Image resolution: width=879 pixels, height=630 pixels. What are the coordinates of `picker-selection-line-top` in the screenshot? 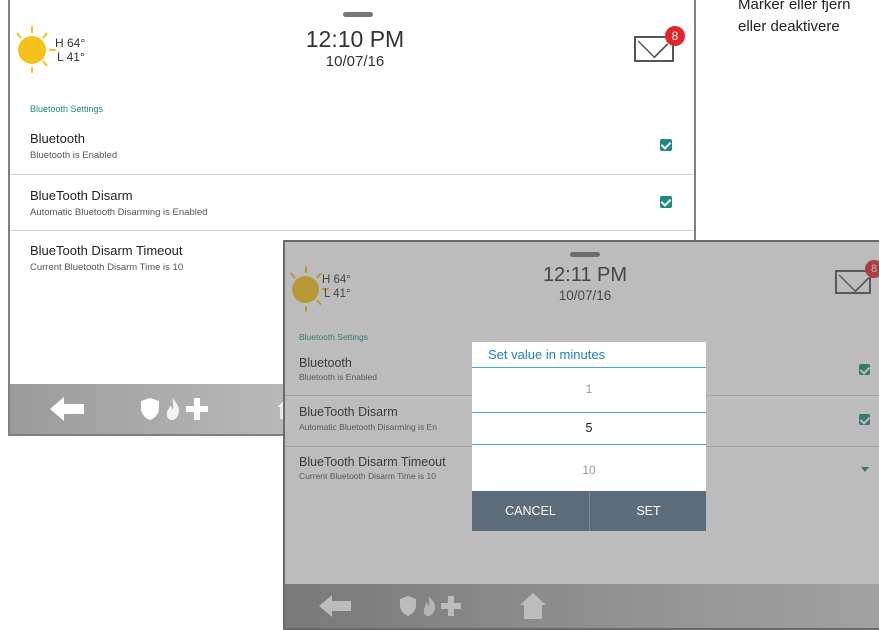 It's located at (589, 412).